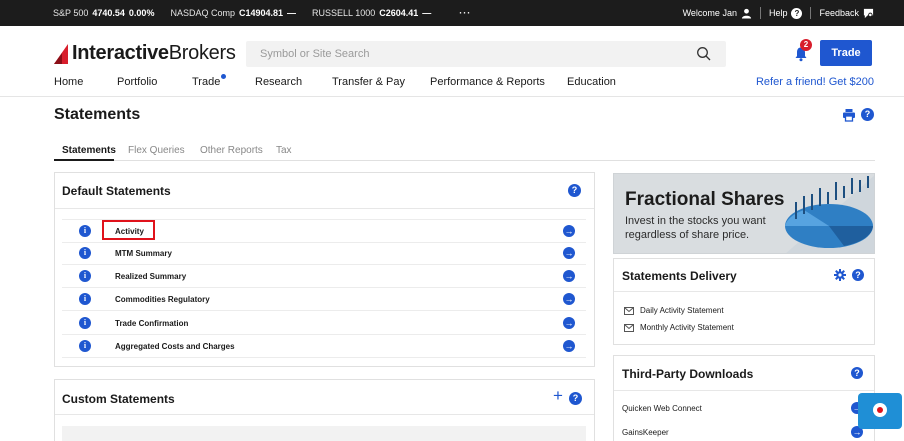 The width and height of the screenshot is (904, 441). I want to click on help-menu: Help ?, so click(785, 13).